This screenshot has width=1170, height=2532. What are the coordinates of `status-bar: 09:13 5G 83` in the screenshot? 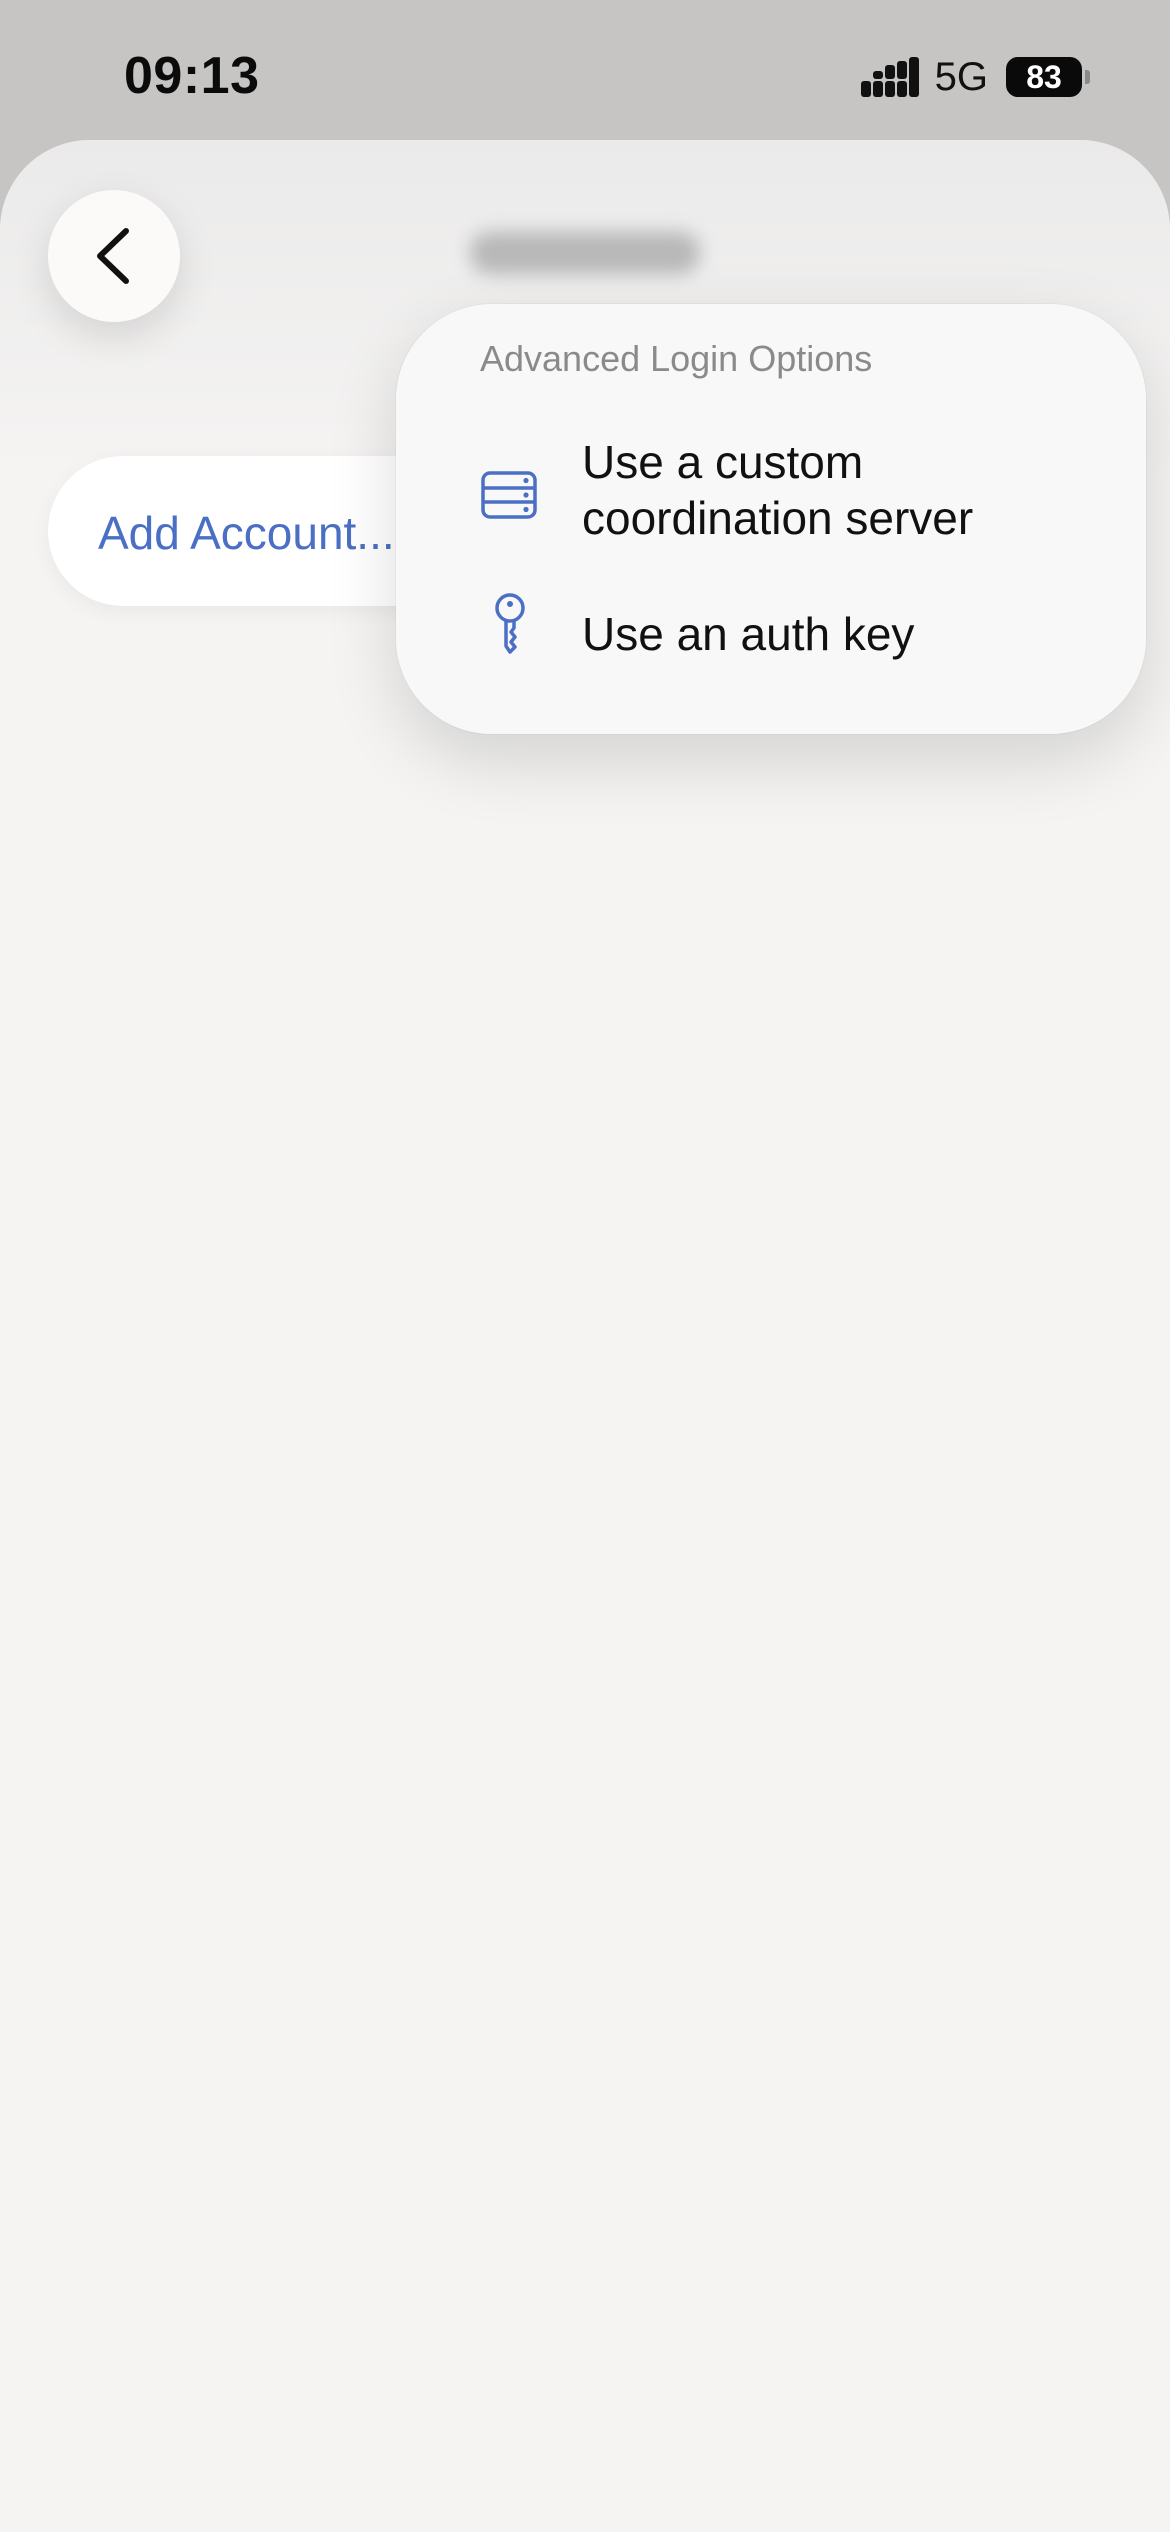 It's located at (585, 75).